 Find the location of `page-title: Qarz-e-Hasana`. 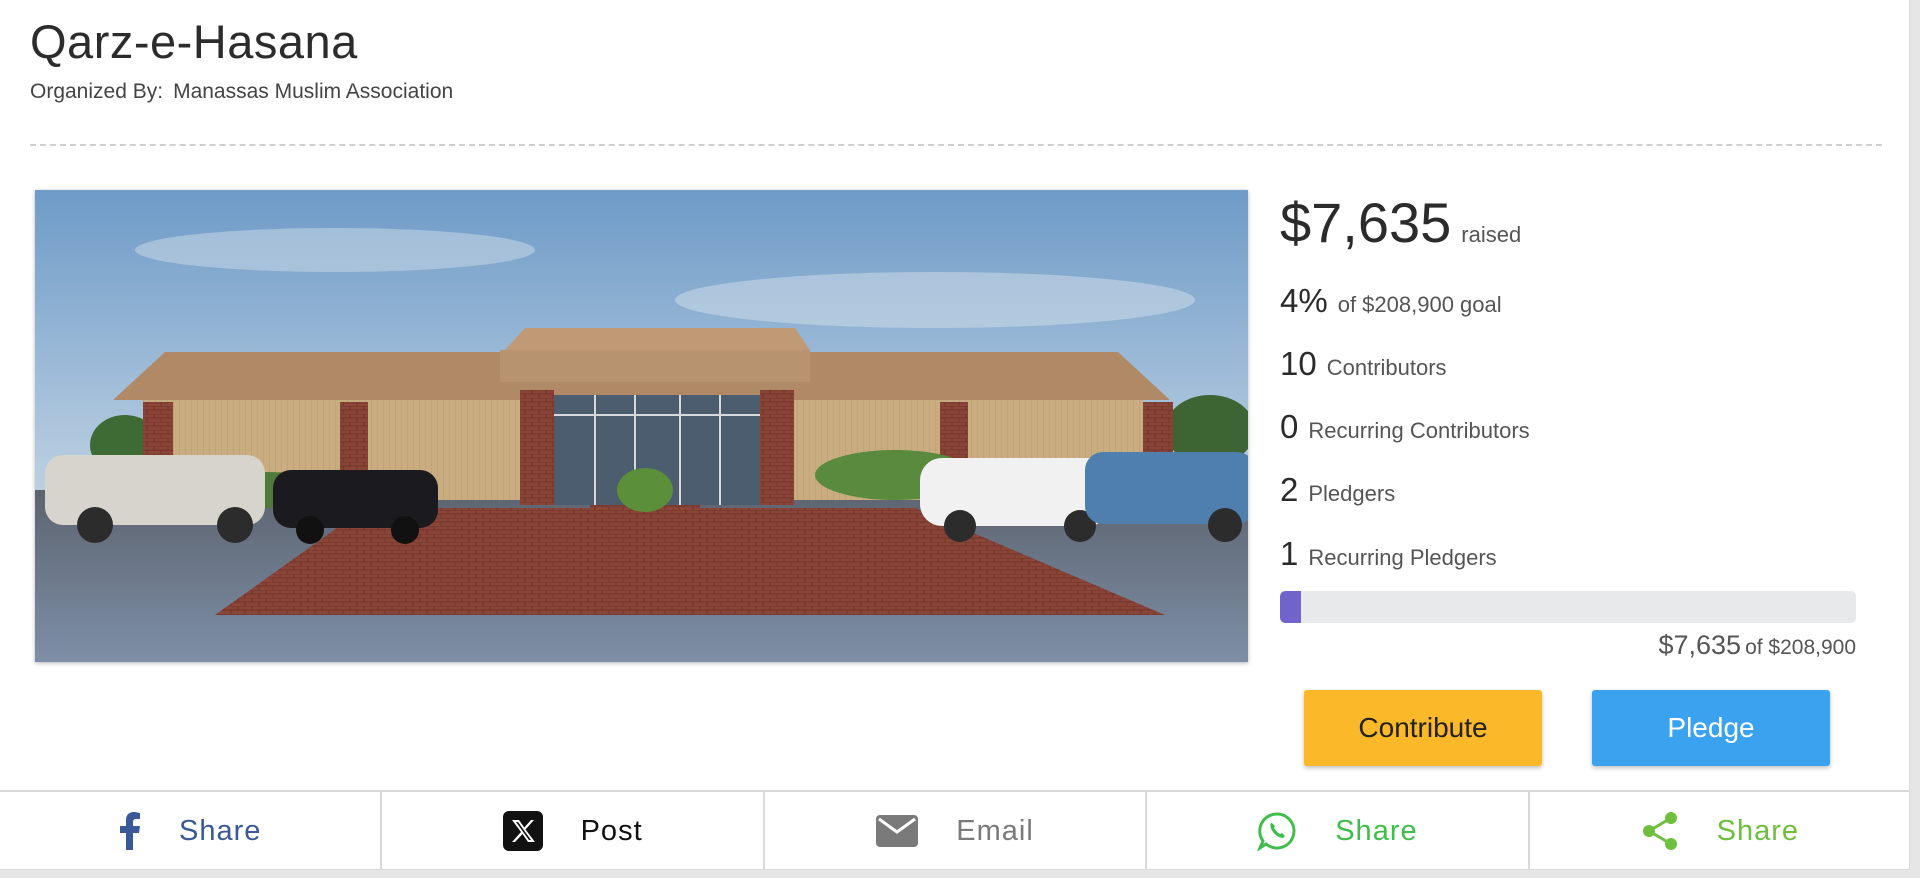

page-title: Qarz-e-Hasana is located at coordinates (194, 41).